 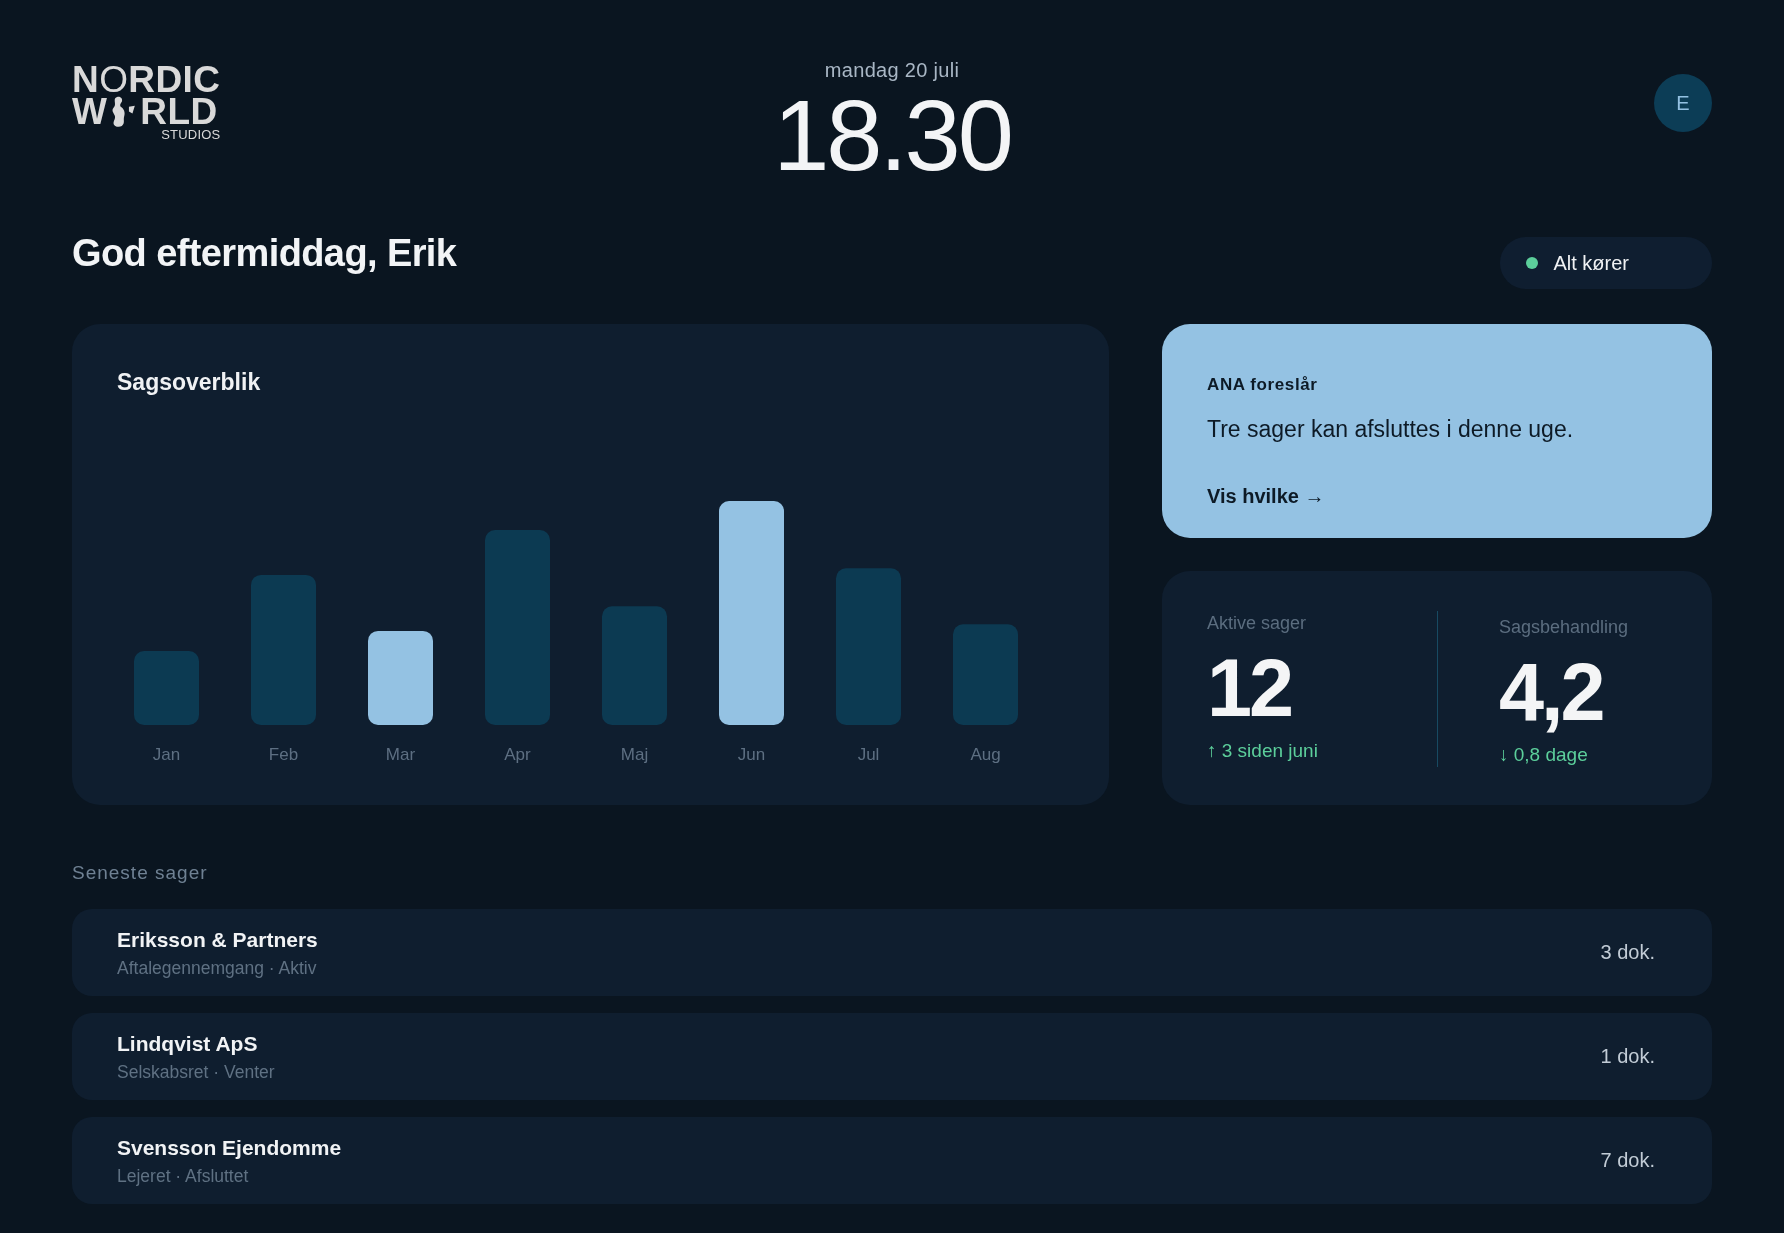 I want to click on case-title: Lindqvist ApS, so click(x=187, y=1043).